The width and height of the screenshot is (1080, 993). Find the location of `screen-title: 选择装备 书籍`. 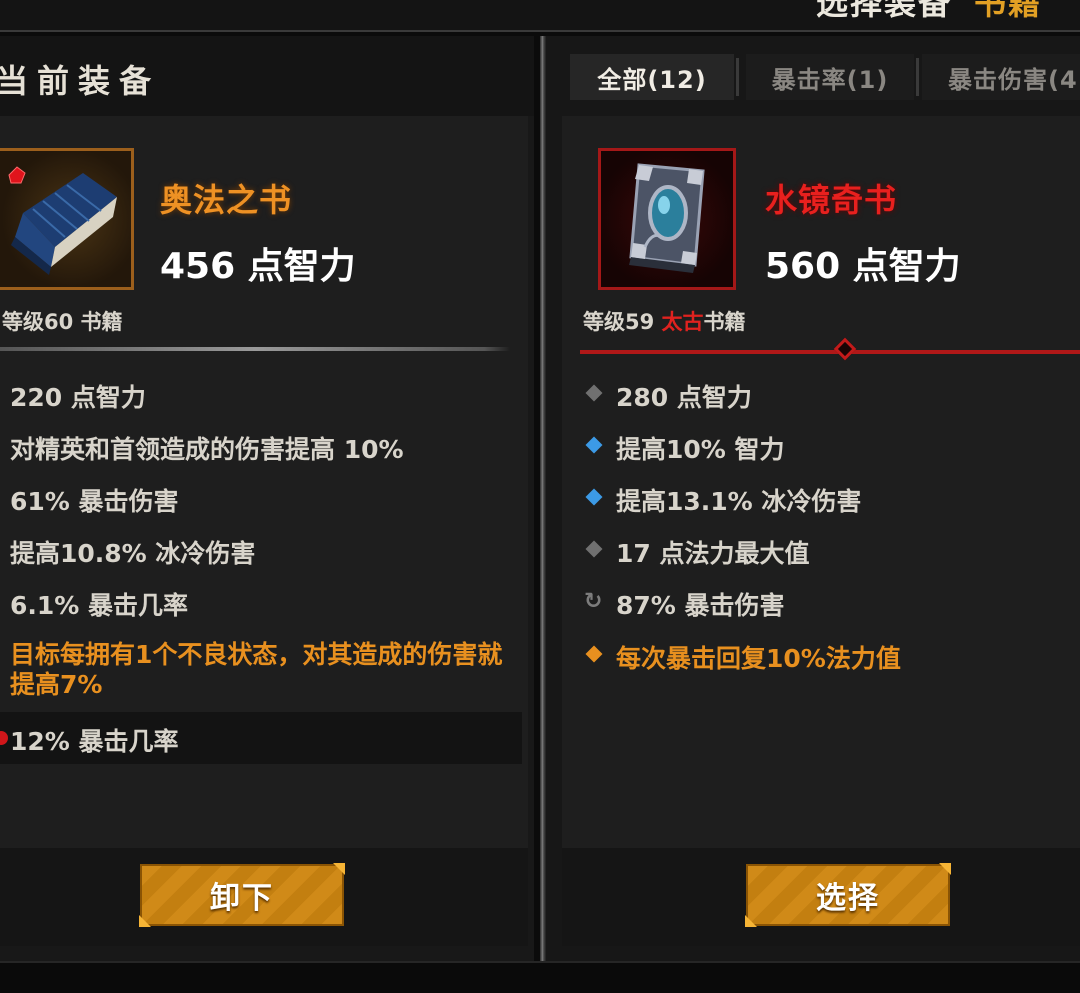

screen-title: 选择装备 书籍 is located at coordinates (929, 12).